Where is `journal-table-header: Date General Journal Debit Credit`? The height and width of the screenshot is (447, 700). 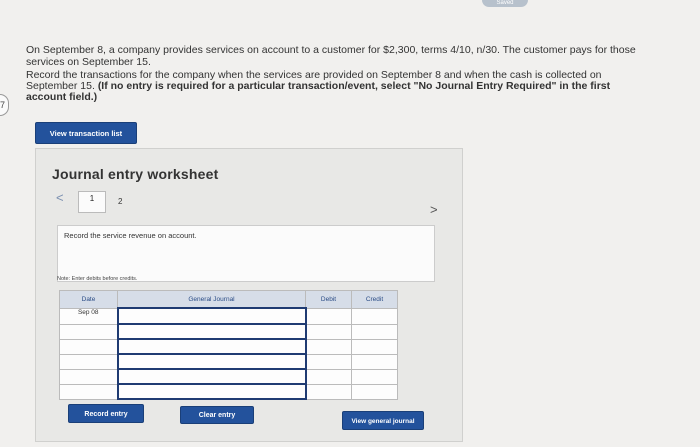 journal-table-header: Date General Journal Debit Credit is located at coordinates (228, 299).